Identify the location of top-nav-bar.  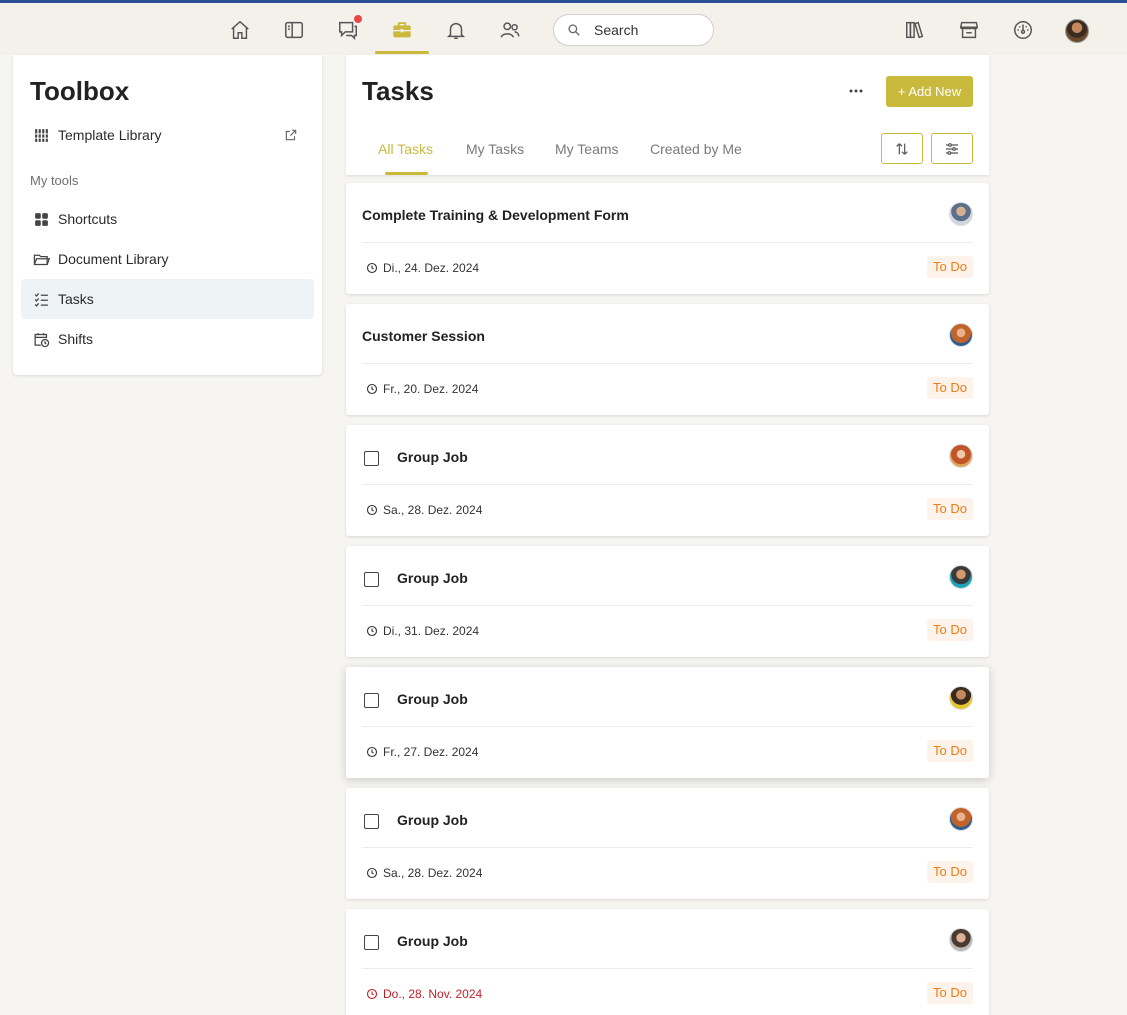
(563, 27).